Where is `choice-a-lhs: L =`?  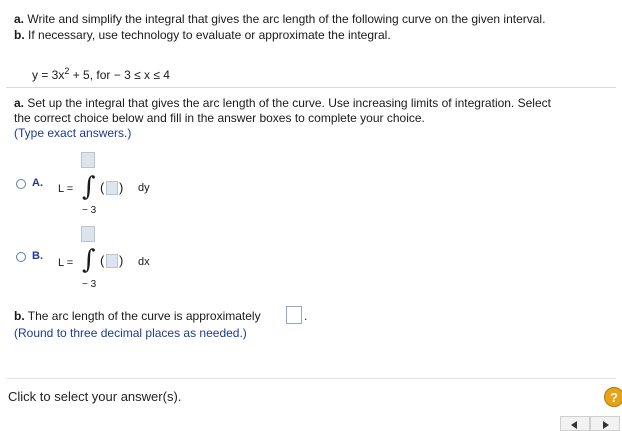
choice-a-lhs: L = is located at coordinates (66, 189).